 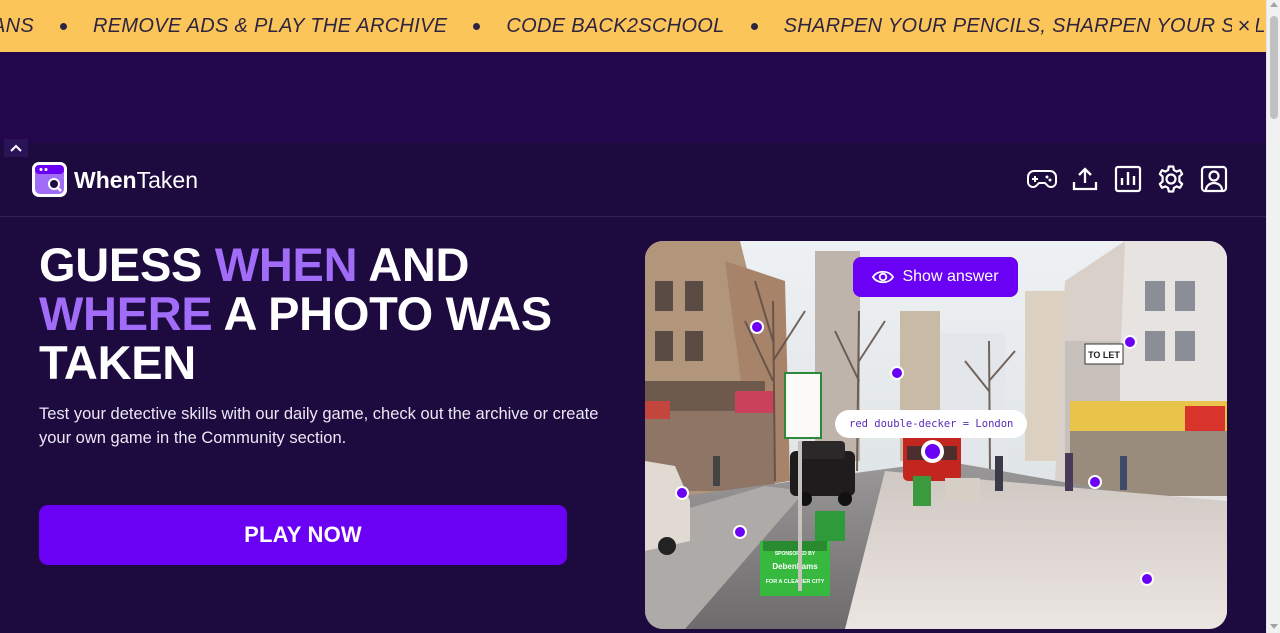 I want to click on sign-debenhams: Debenhams, so click(x=795, y=566).